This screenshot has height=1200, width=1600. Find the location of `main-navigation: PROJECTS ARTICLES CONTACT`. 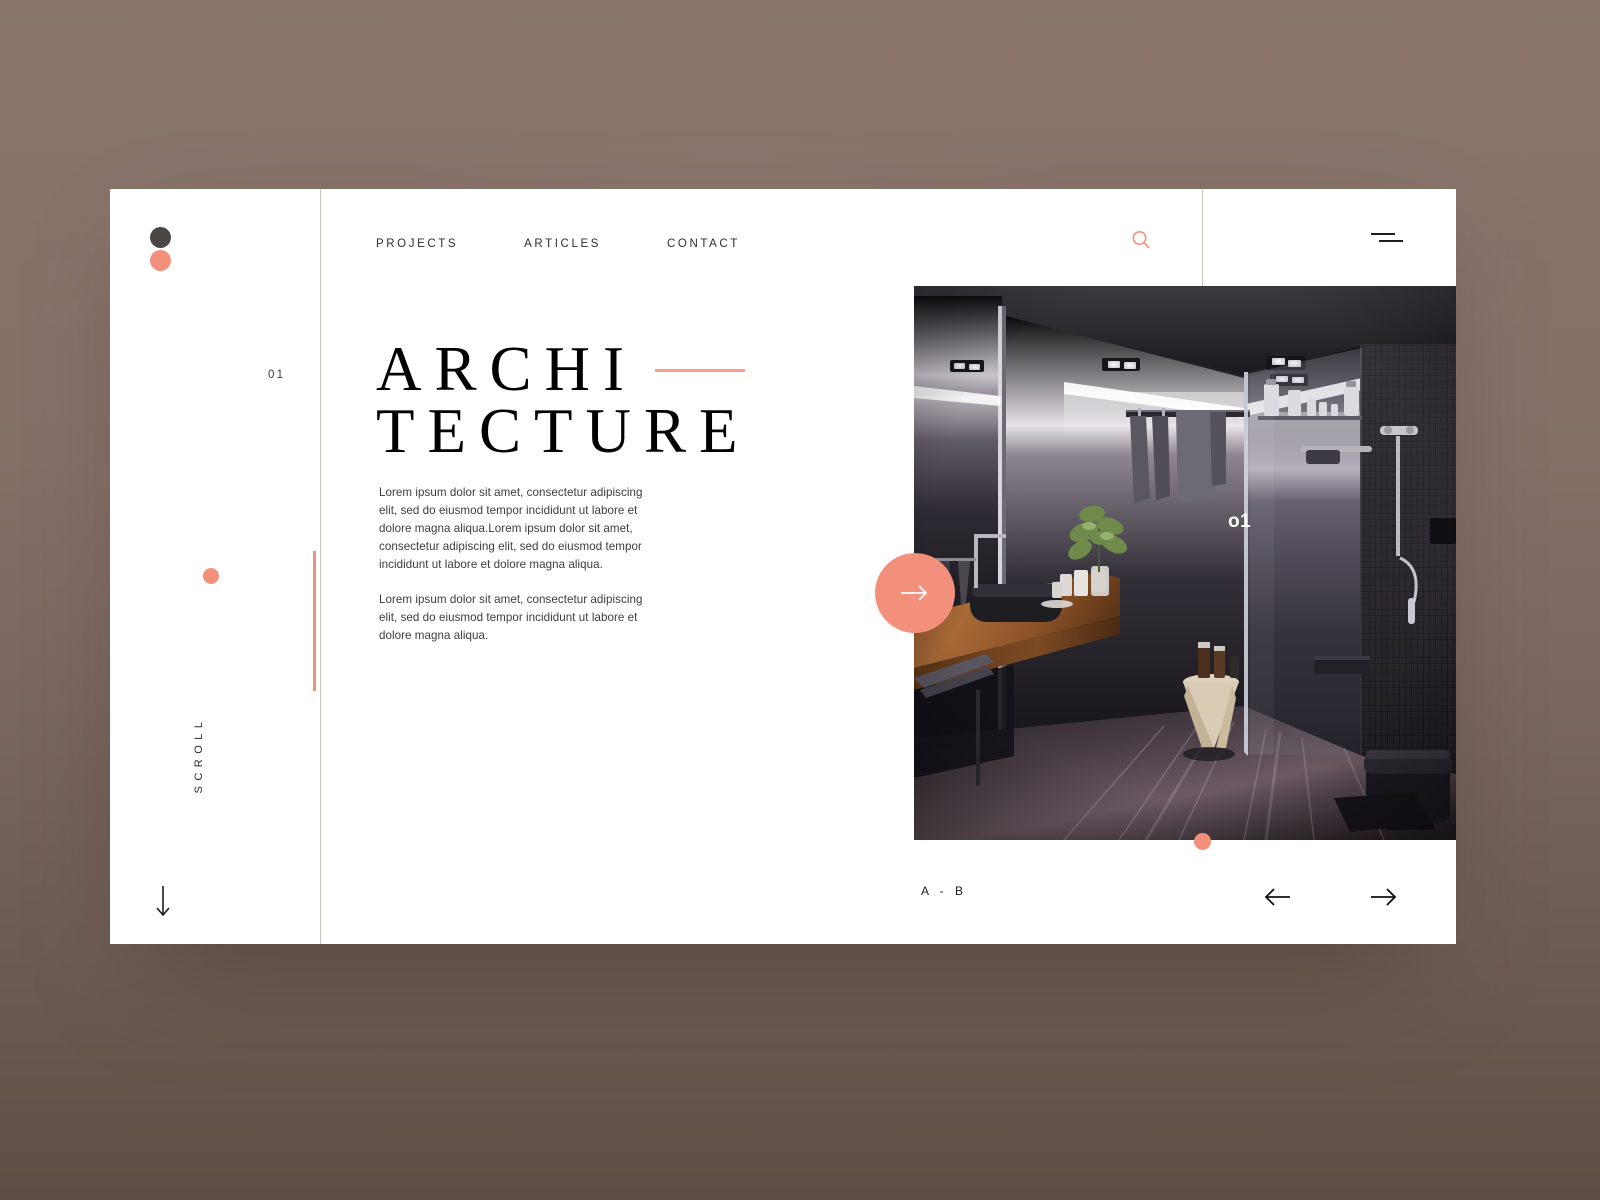

main-navigation: PROJECTS ARTICLES CONTACT is located at coordinates (558, 244).